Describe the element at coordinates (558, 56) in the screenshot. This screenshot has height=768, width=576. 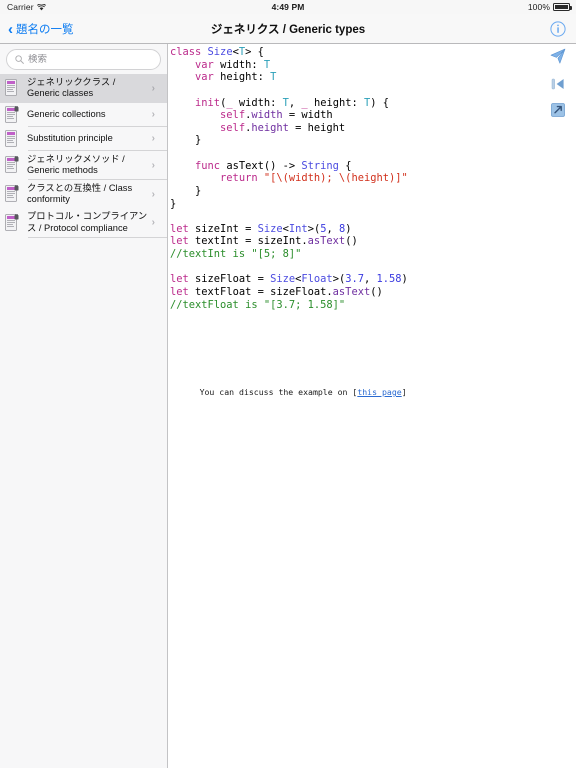
I see `send-icon` at that location.